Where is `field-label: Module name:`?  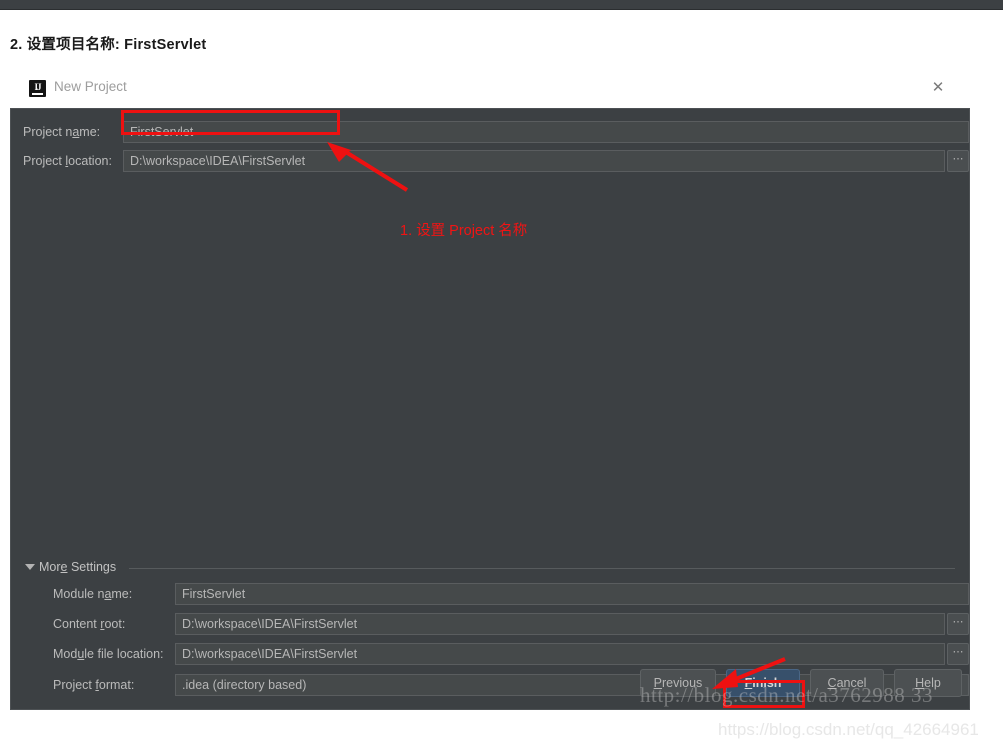 field-label: Module name: is located at coordinates (93, 594).